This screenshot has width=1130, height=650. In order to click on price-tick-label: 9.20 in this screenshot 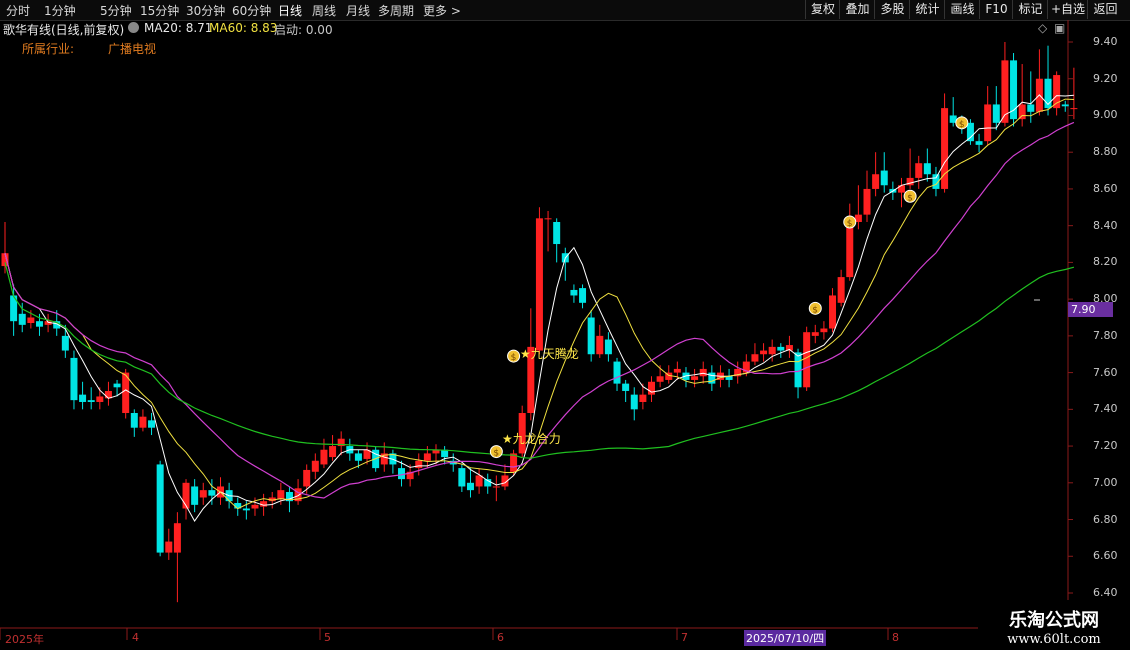, I will do `click(1105, 78)`.